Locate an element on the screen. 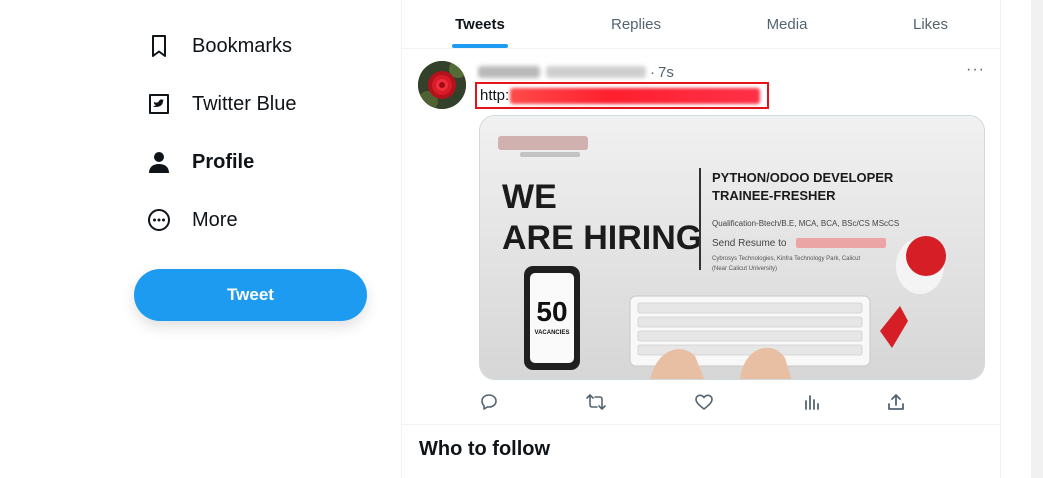 This screenshot has height=478, width=1043. tweet-header: · 7s is located at coordinates (576, 72).